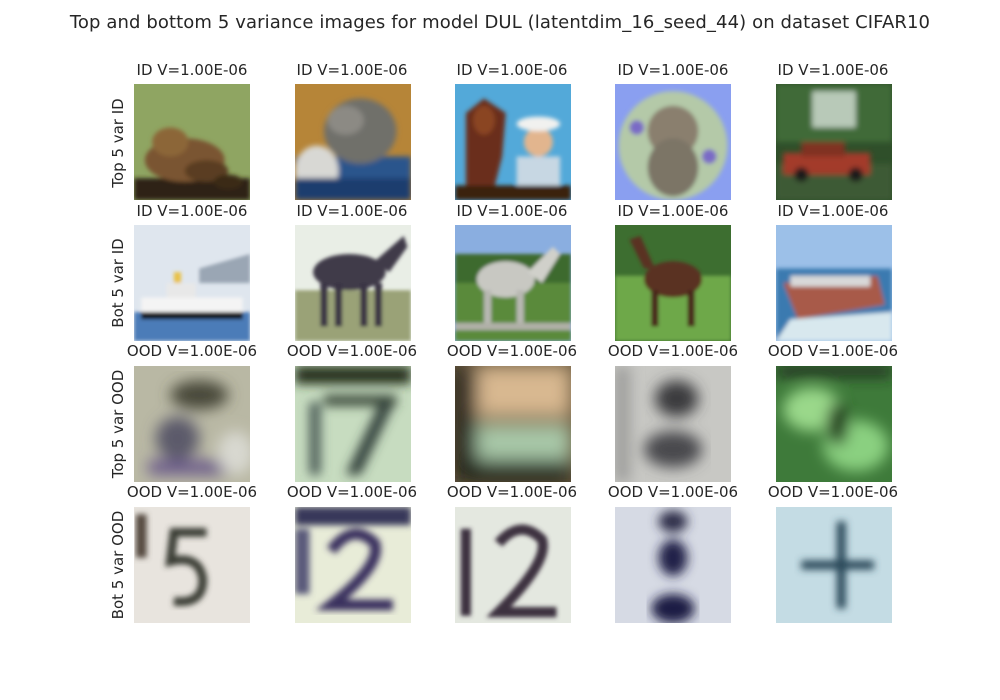 Image resolution: width=1000 pixels, height=700 pixels. What do you see at coordinates (118, 424) in the screenshot?
I see `row-label-top-ood: Top 5 var OOD` at bounding box center [118, 424].